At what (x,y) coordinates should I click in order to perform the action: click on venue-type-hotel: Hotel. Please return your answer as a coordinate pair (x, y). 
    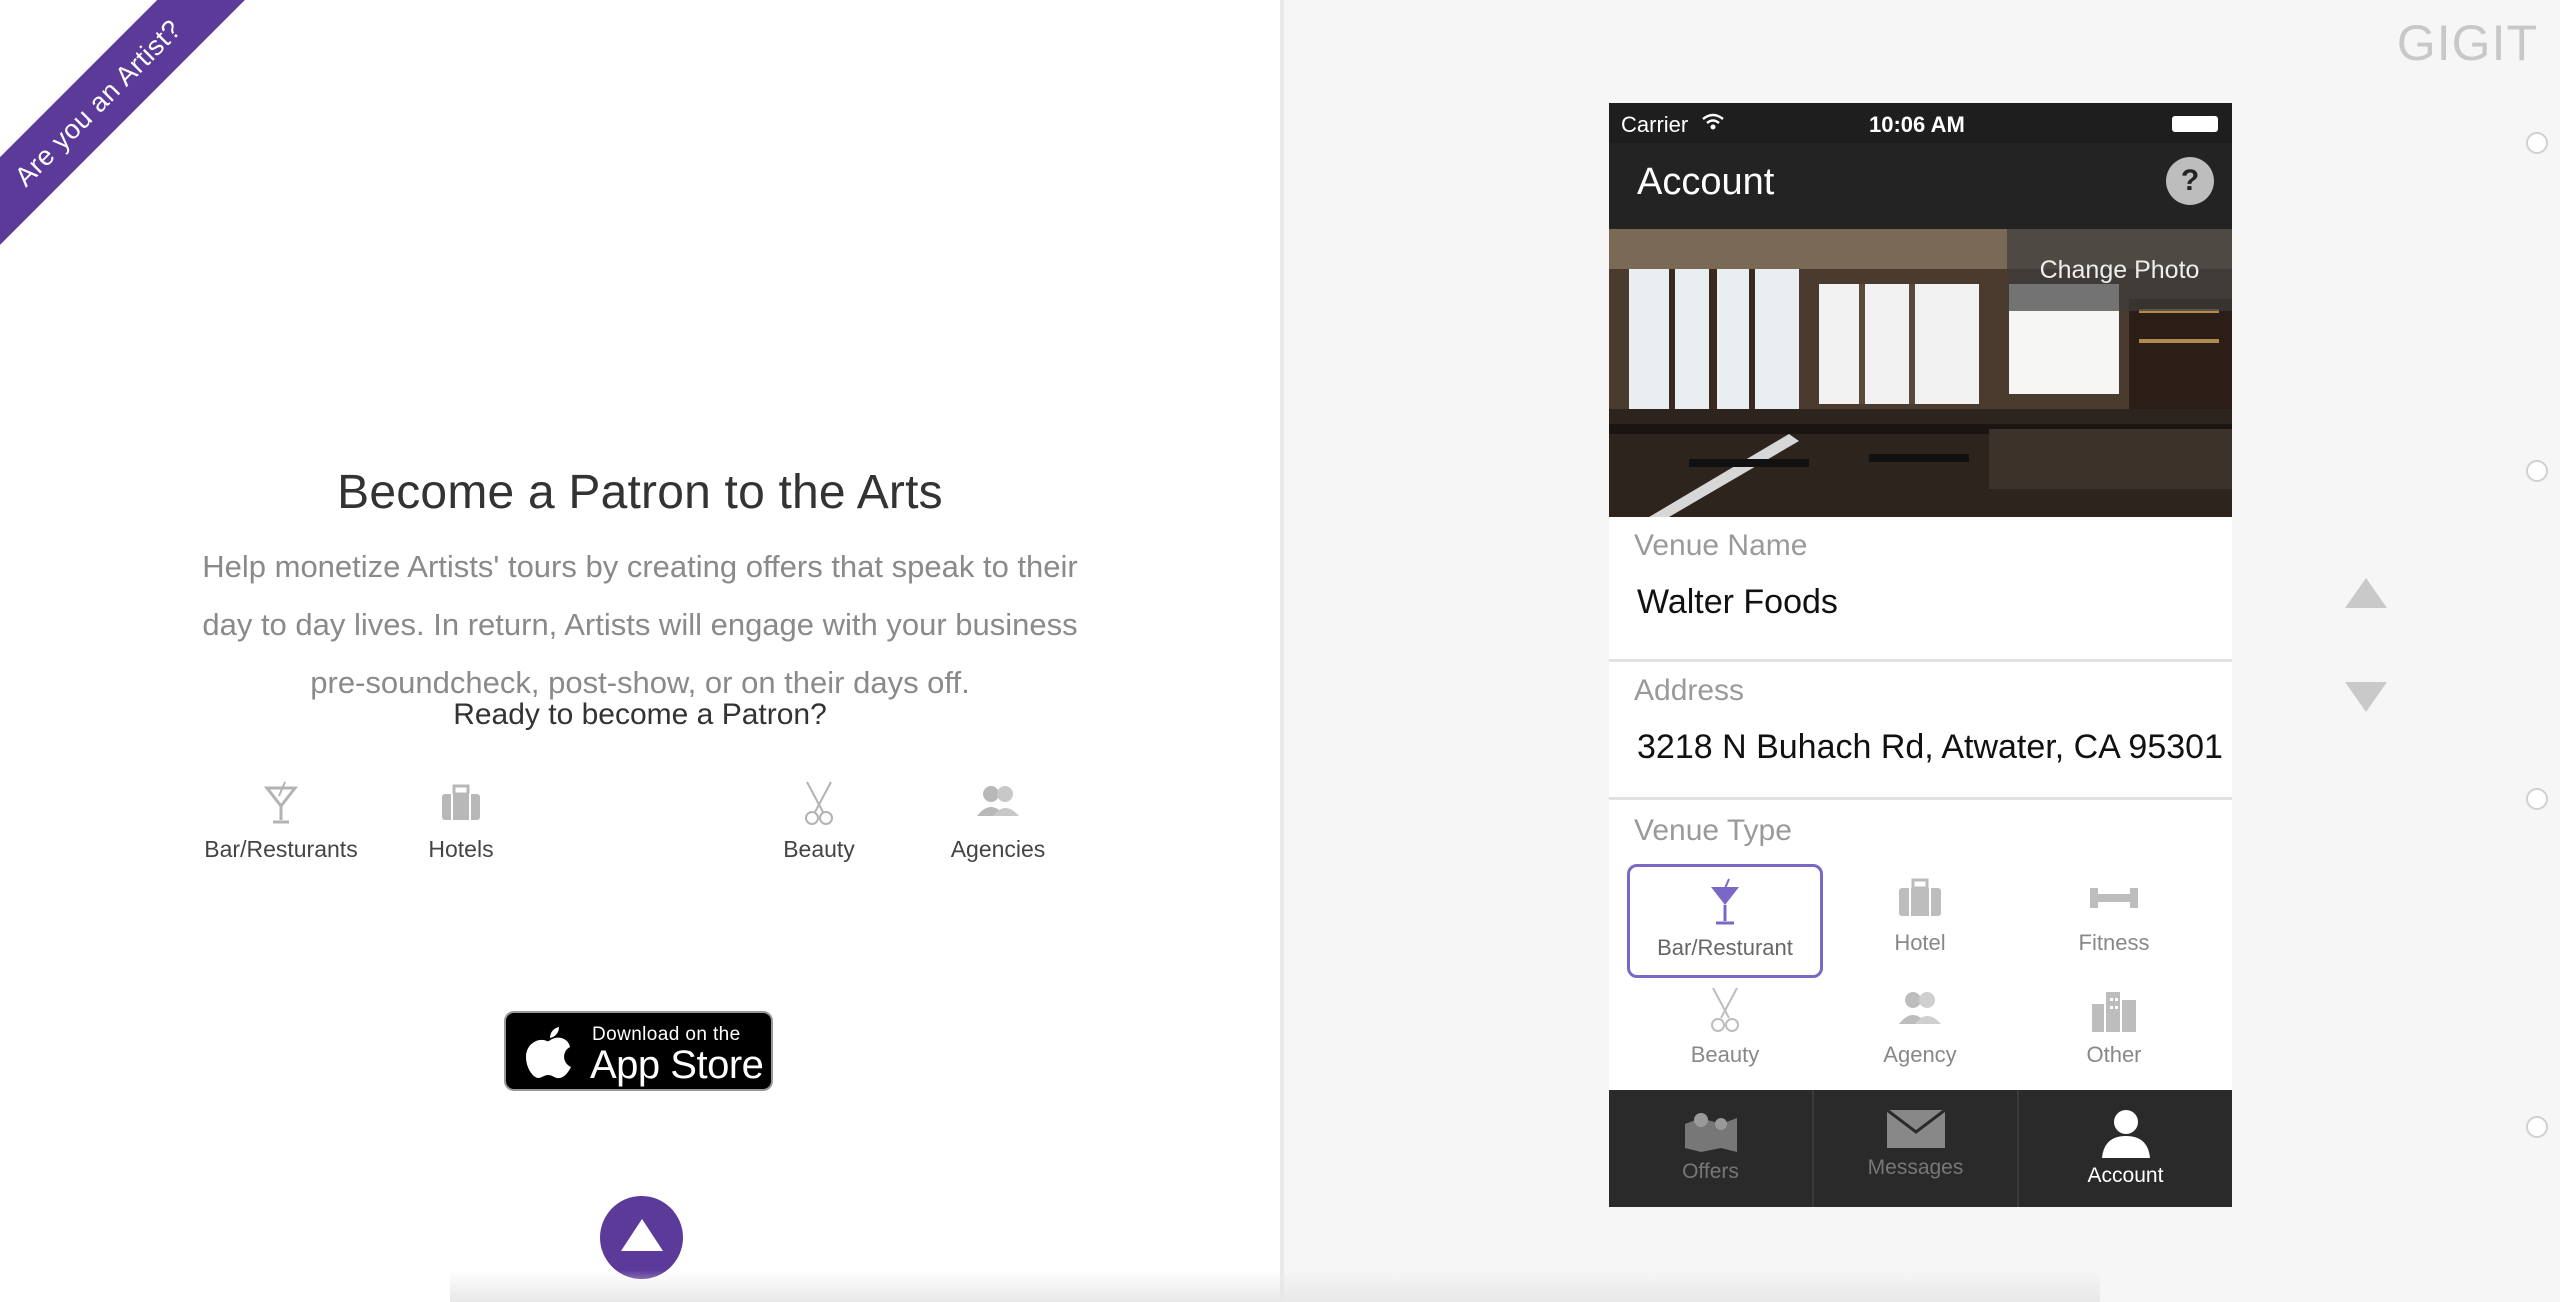
    Looking at the image, I should click on (1920, 921).